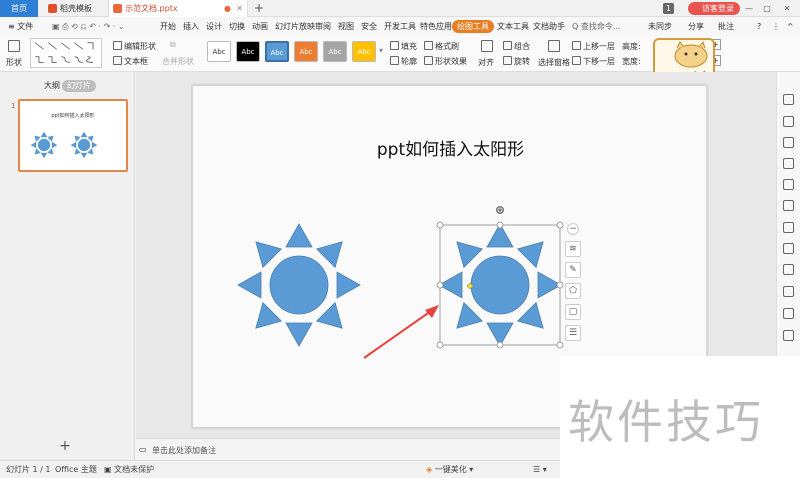 The width and height of the screenshot is (800, 478). Describe the element at coordinates (788, 335) in the screenshot. I see `audio-icon` at that location.